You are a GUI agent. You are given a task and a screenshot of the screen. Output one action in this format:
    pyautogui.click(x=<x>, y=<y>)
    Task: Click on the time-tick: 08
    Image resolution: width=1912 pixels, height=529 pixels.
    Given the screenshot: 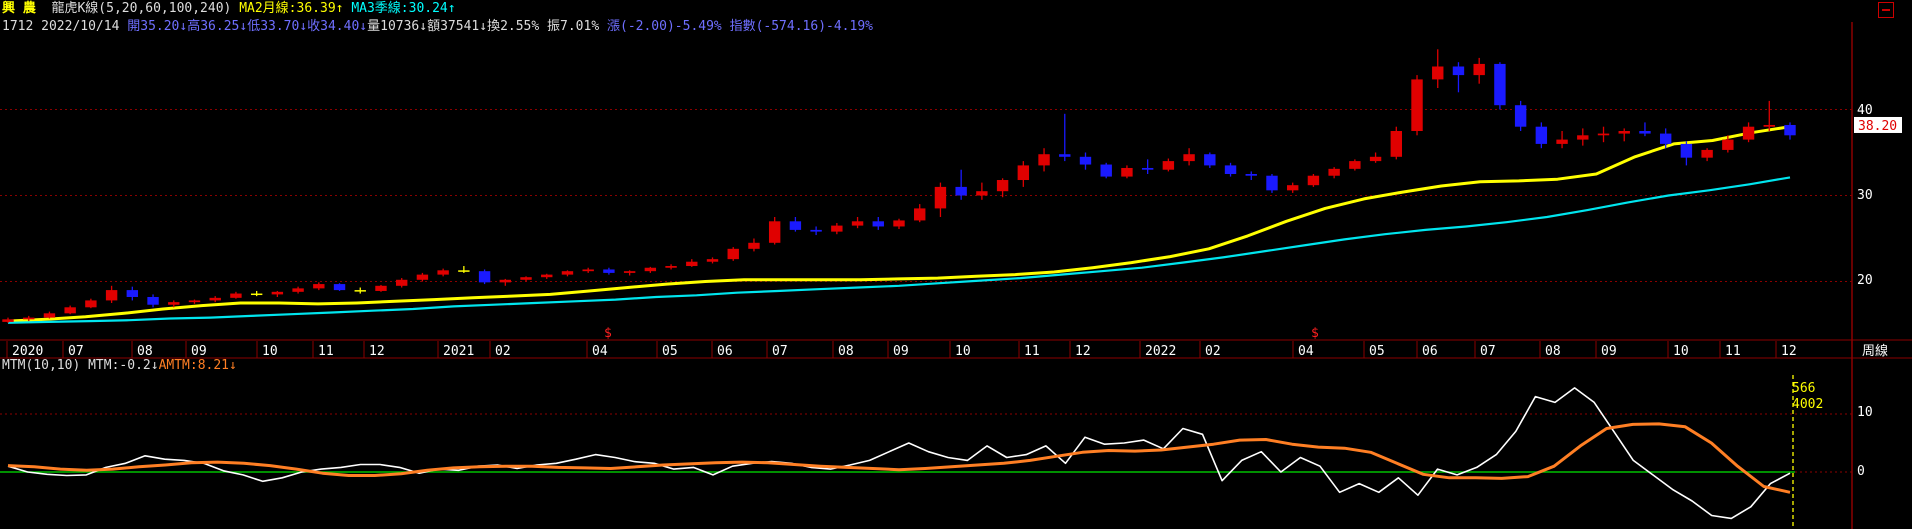 What is the action you would take?
    pyautogui.click(x=1553, y=351)
    